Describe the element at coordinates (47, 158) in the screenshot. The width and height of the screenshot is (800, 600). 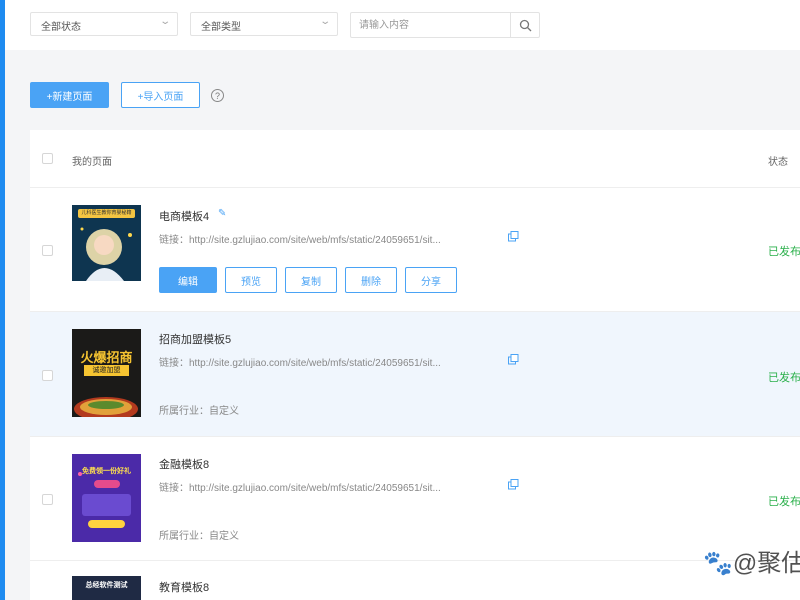
I see `select-all-checkbox` at that location.